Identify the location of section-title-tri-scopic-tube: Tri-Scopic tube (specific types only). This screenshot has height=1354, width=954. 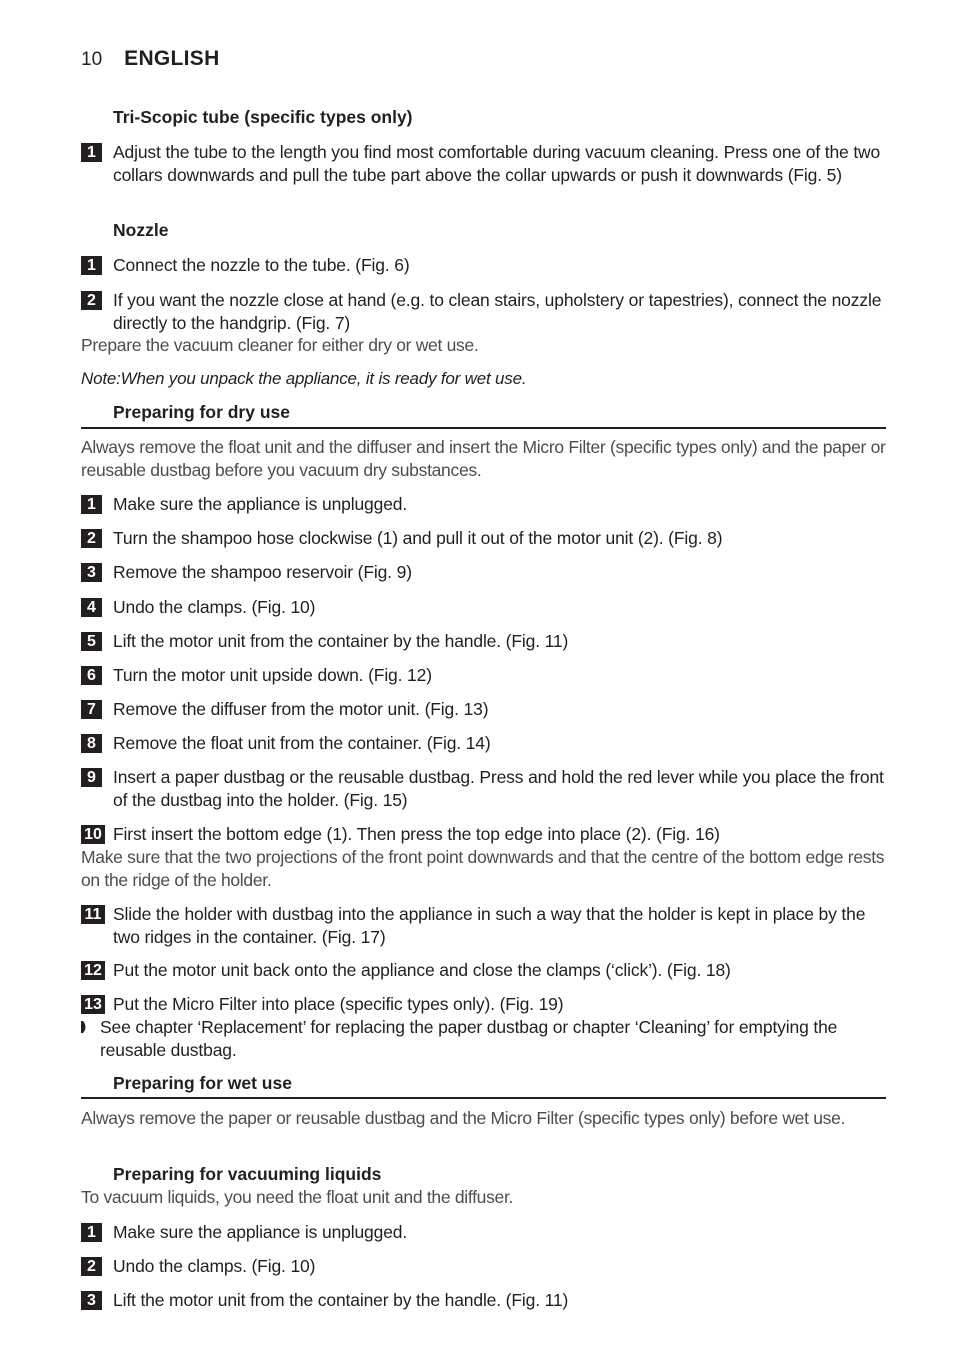
(263, 117).